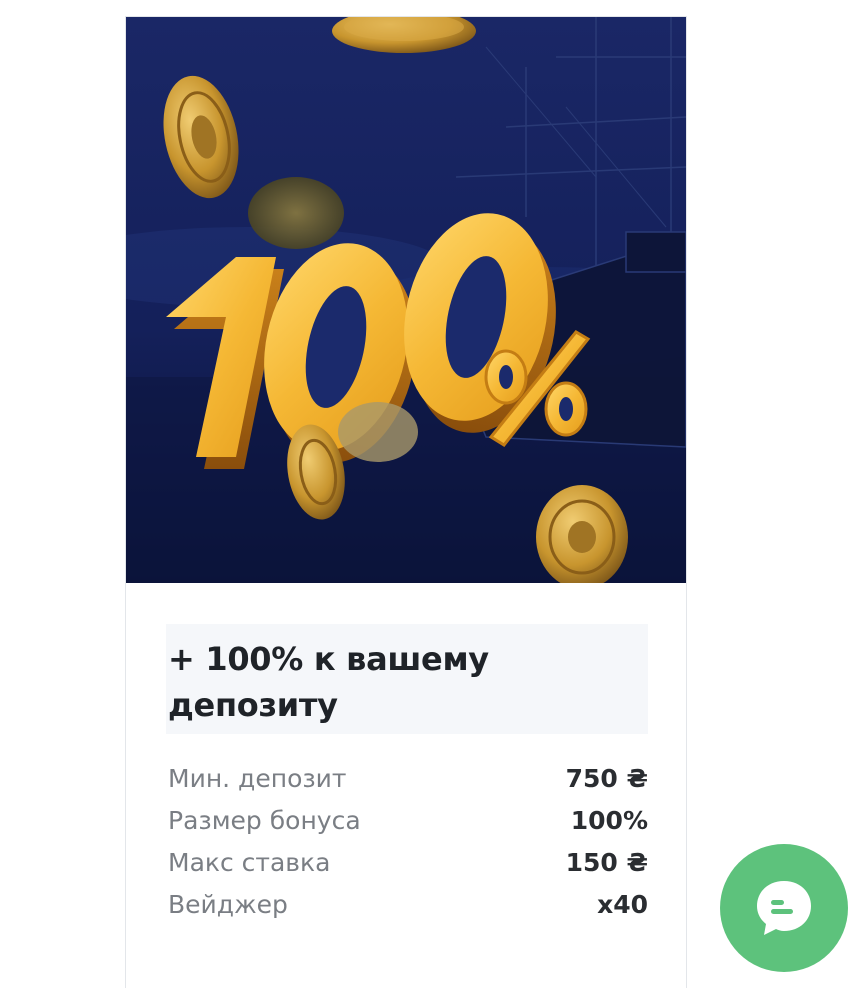 The width and height of the screenshot is (858, 988). I want to click on offer-title-box: + 100% к вашему депозиту, so click(407, 679).